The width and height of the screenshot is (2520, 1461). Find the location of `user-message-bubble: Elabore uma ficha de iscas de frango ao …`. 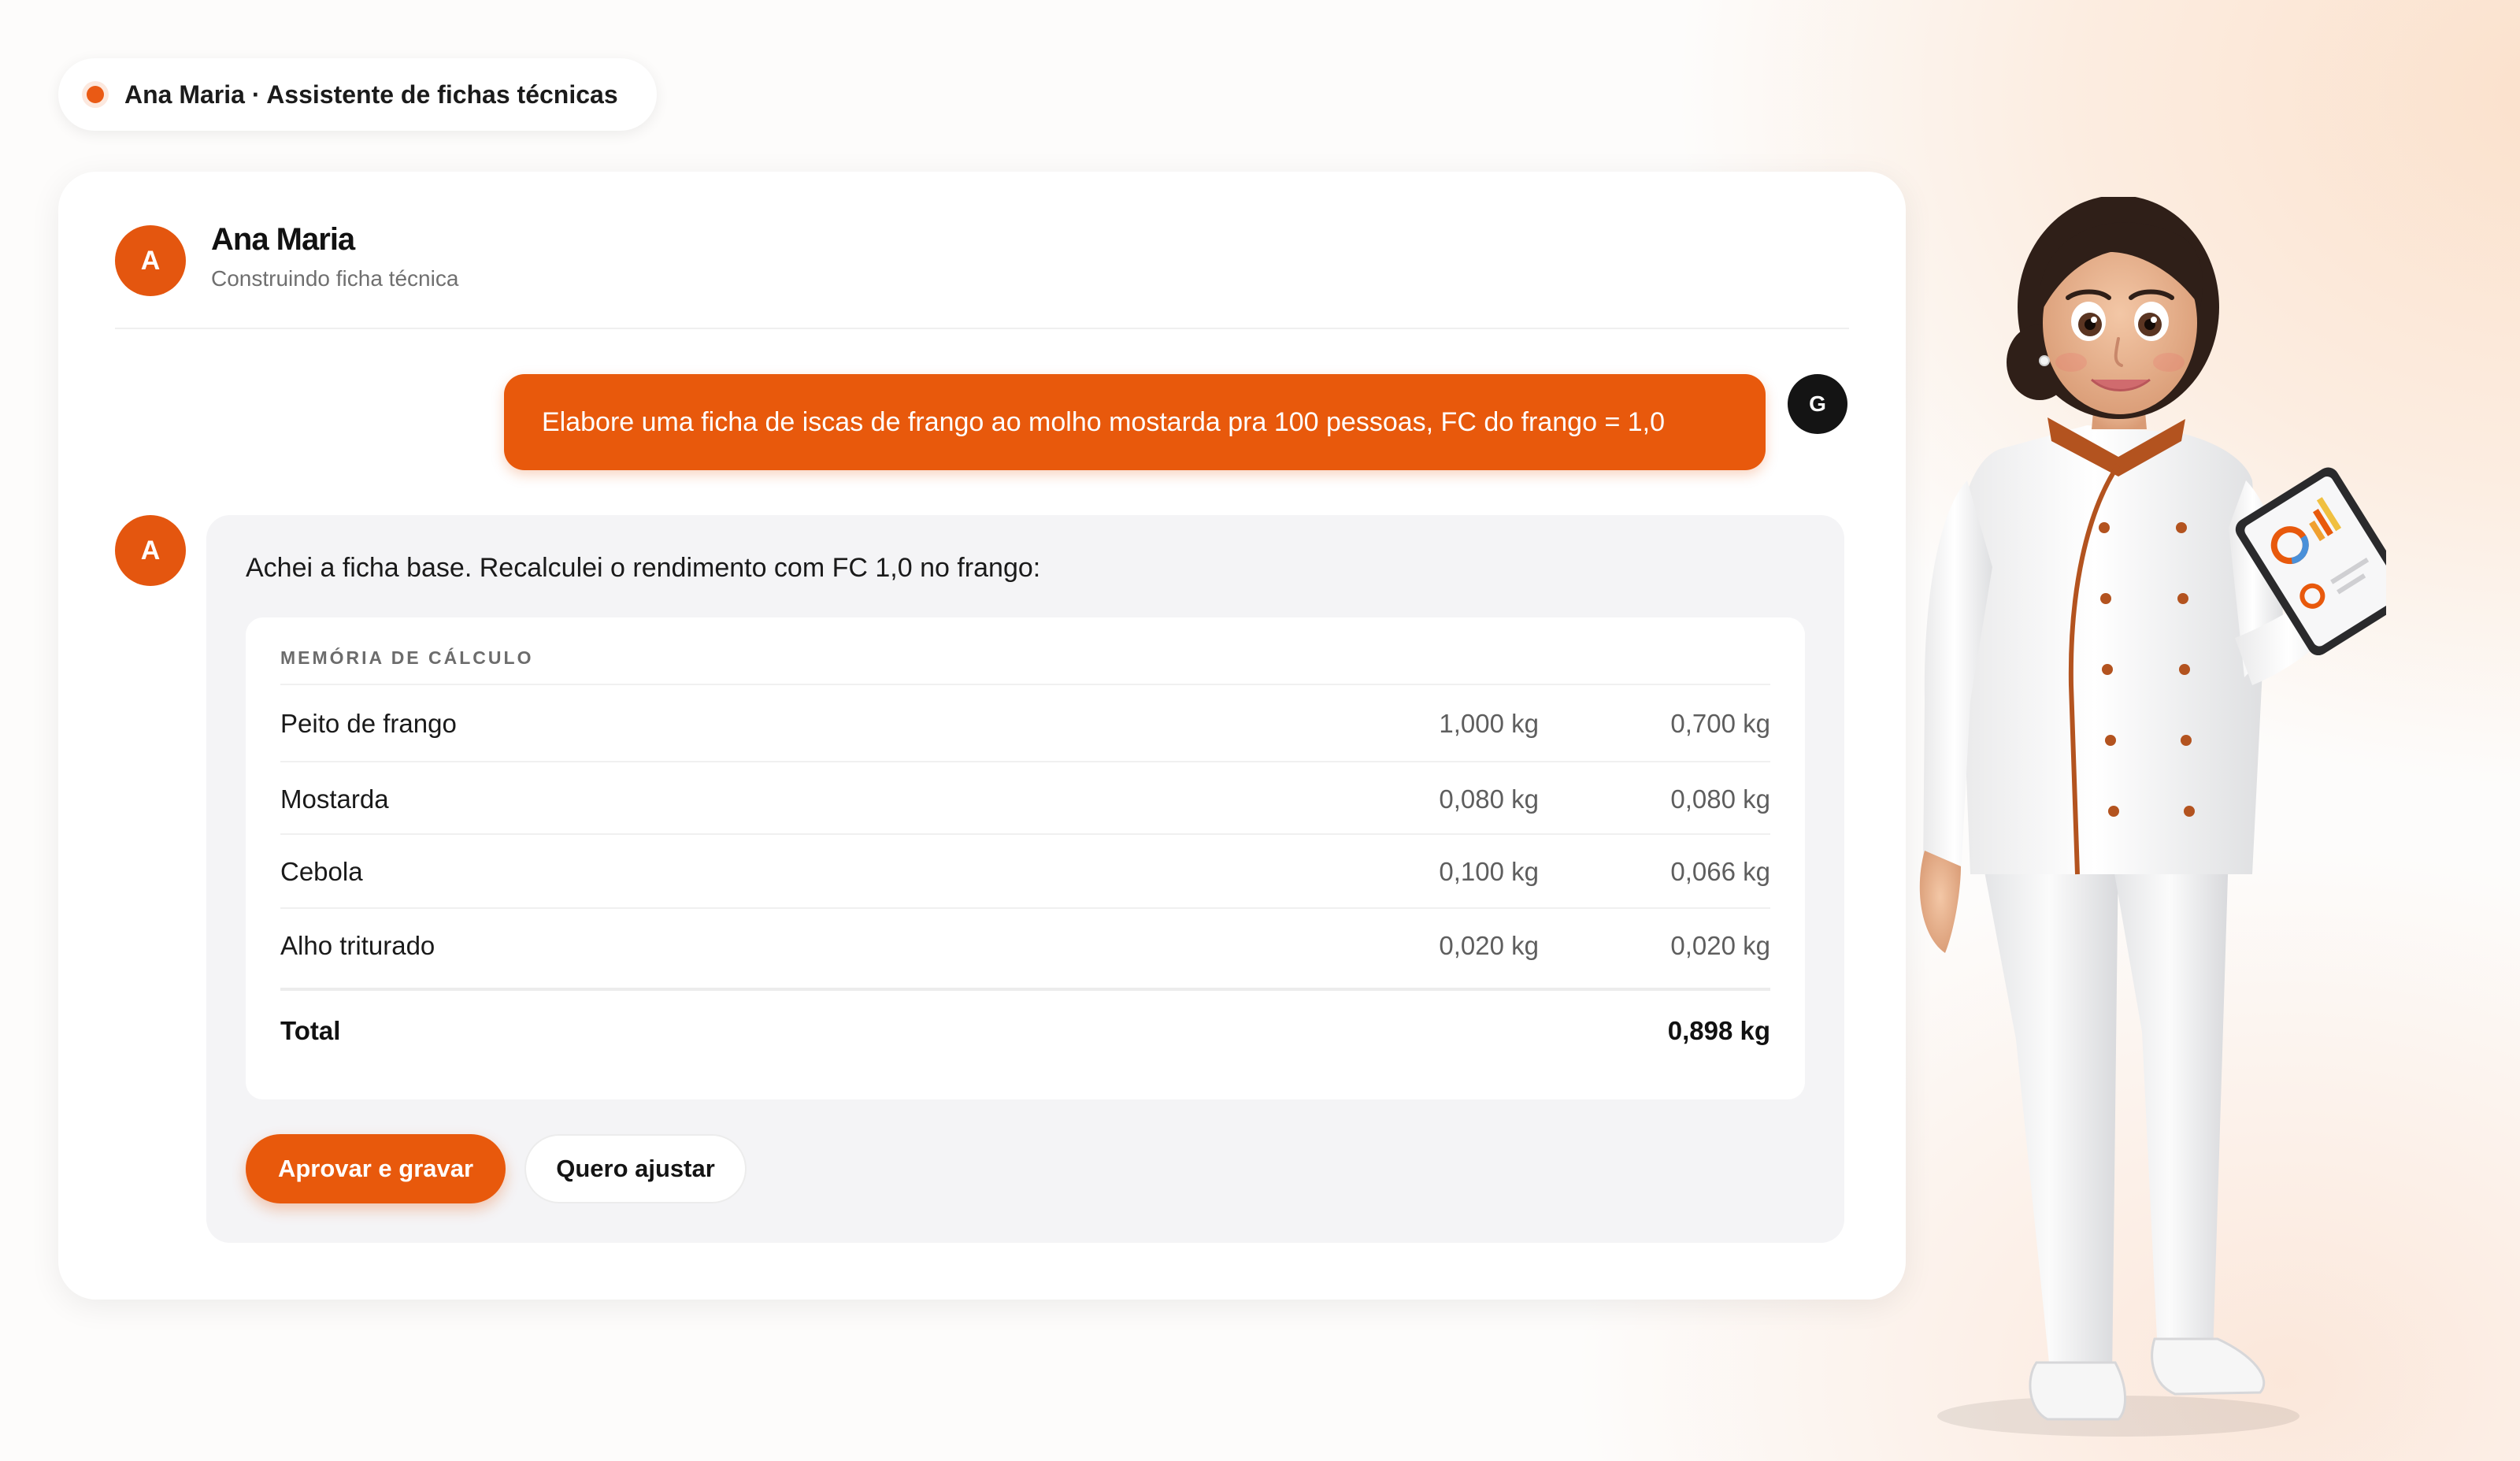

user-message-bubble: Elabore uma ficha de iscas de frango ao … is located at coordinates (1135, 422).